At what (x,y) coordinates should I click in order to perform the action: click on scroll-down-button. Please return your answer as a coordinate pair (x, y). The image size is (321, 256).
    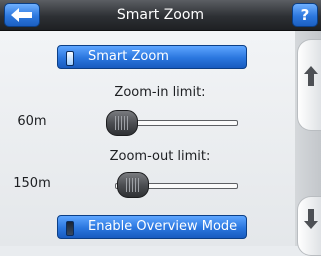
    Looking at the image, I should click on (309, 226).